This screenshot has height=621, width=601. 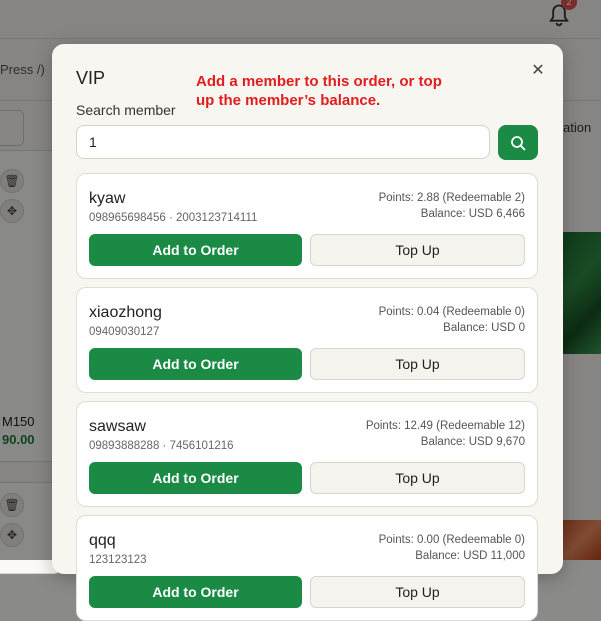 What do you see at coordinates (107, 198) in the screenshot?
I see `member-name: kyaw` at bounding box center [107, 198].